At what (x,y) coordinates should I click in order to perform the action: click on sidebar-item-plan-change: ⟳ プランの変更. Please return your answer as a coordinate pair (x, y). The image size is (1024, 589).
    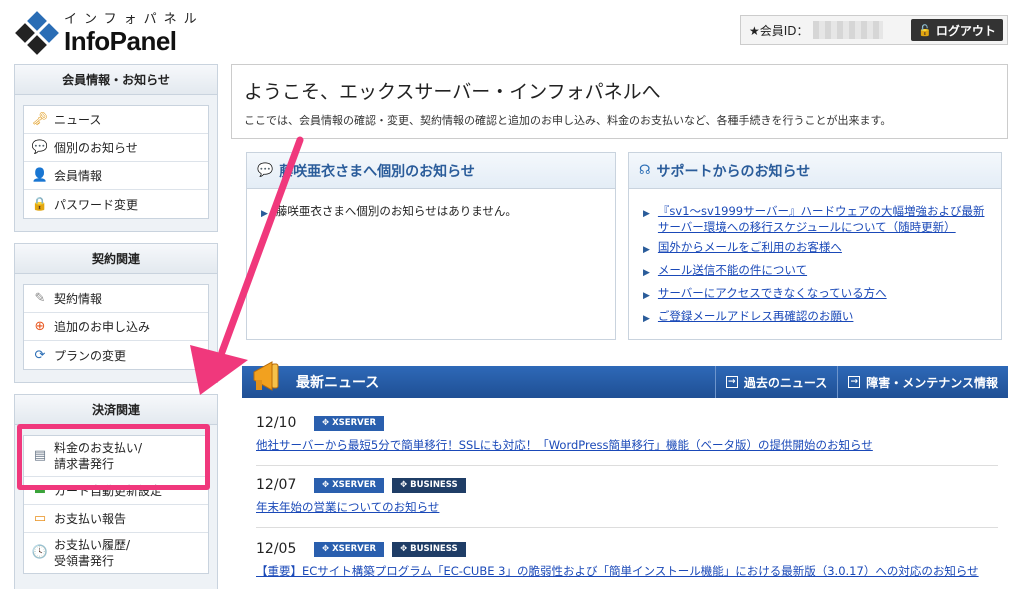
    Looking at the image, I should click on (116, 355).